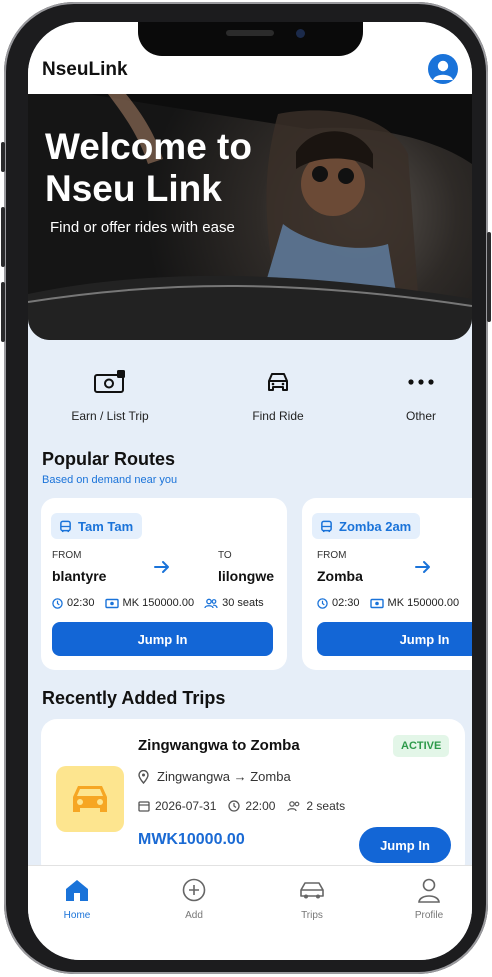 The height and width of the screenshot is (977, 492). I want to click on trip-date: 2026-07-31, so click(186, 806).